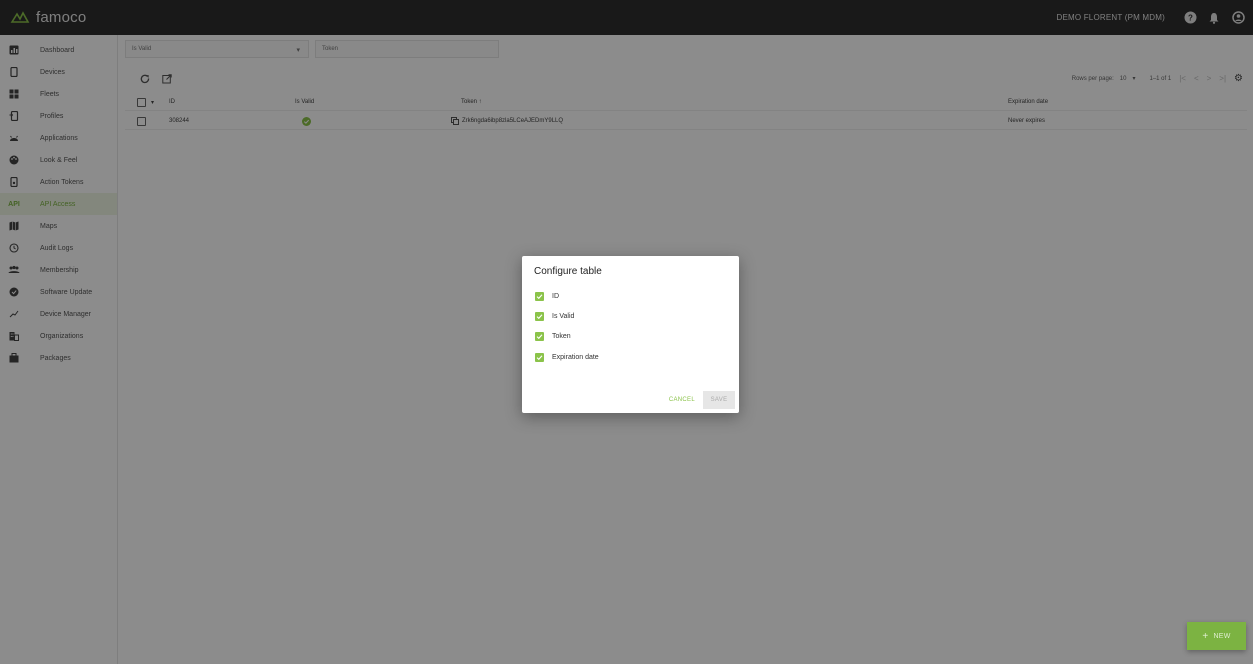 This screenshot has height=664, width=1253. I want to click on column-option-label: Token, so click(561, 336).